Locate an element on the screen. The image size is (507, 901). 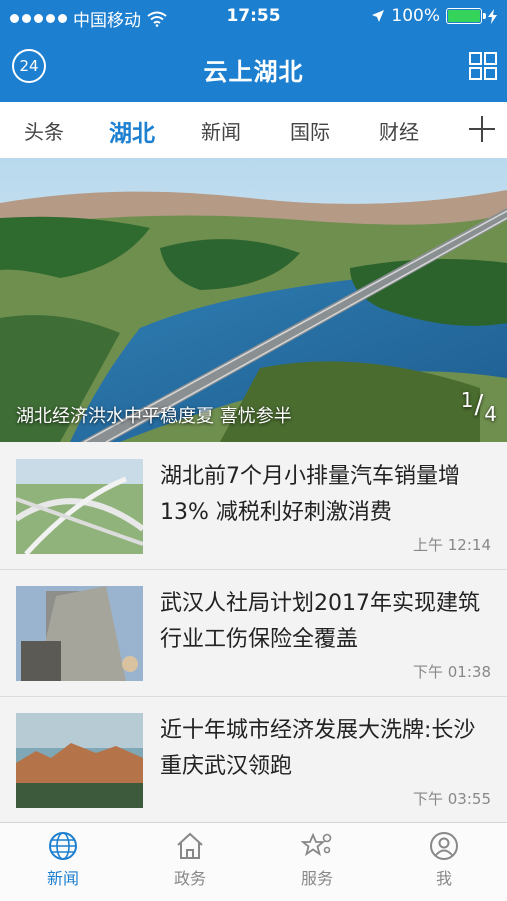
slide-total: 4 is located at coordinates (490, 414).